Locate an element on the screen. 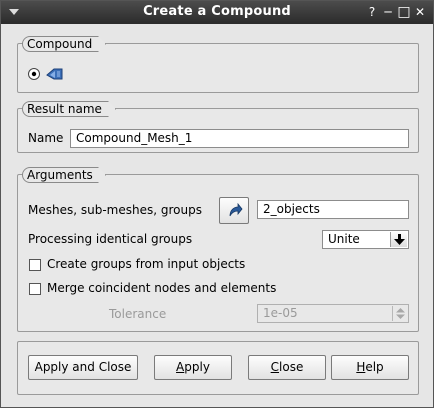  arguments-group-title: Arguments is located at coordinates (64, 175).